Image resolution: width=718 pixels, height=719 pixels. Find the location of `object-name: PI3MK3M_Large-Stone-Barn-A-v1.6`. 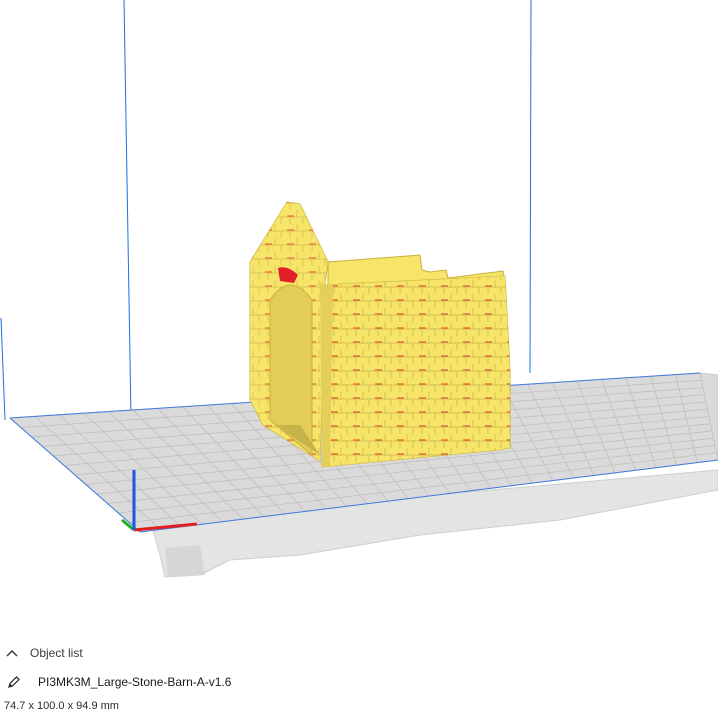

object-name: PI3MK3M_Large-Stone-Barn-A-v1.6 is located at coordinates (134, 682).